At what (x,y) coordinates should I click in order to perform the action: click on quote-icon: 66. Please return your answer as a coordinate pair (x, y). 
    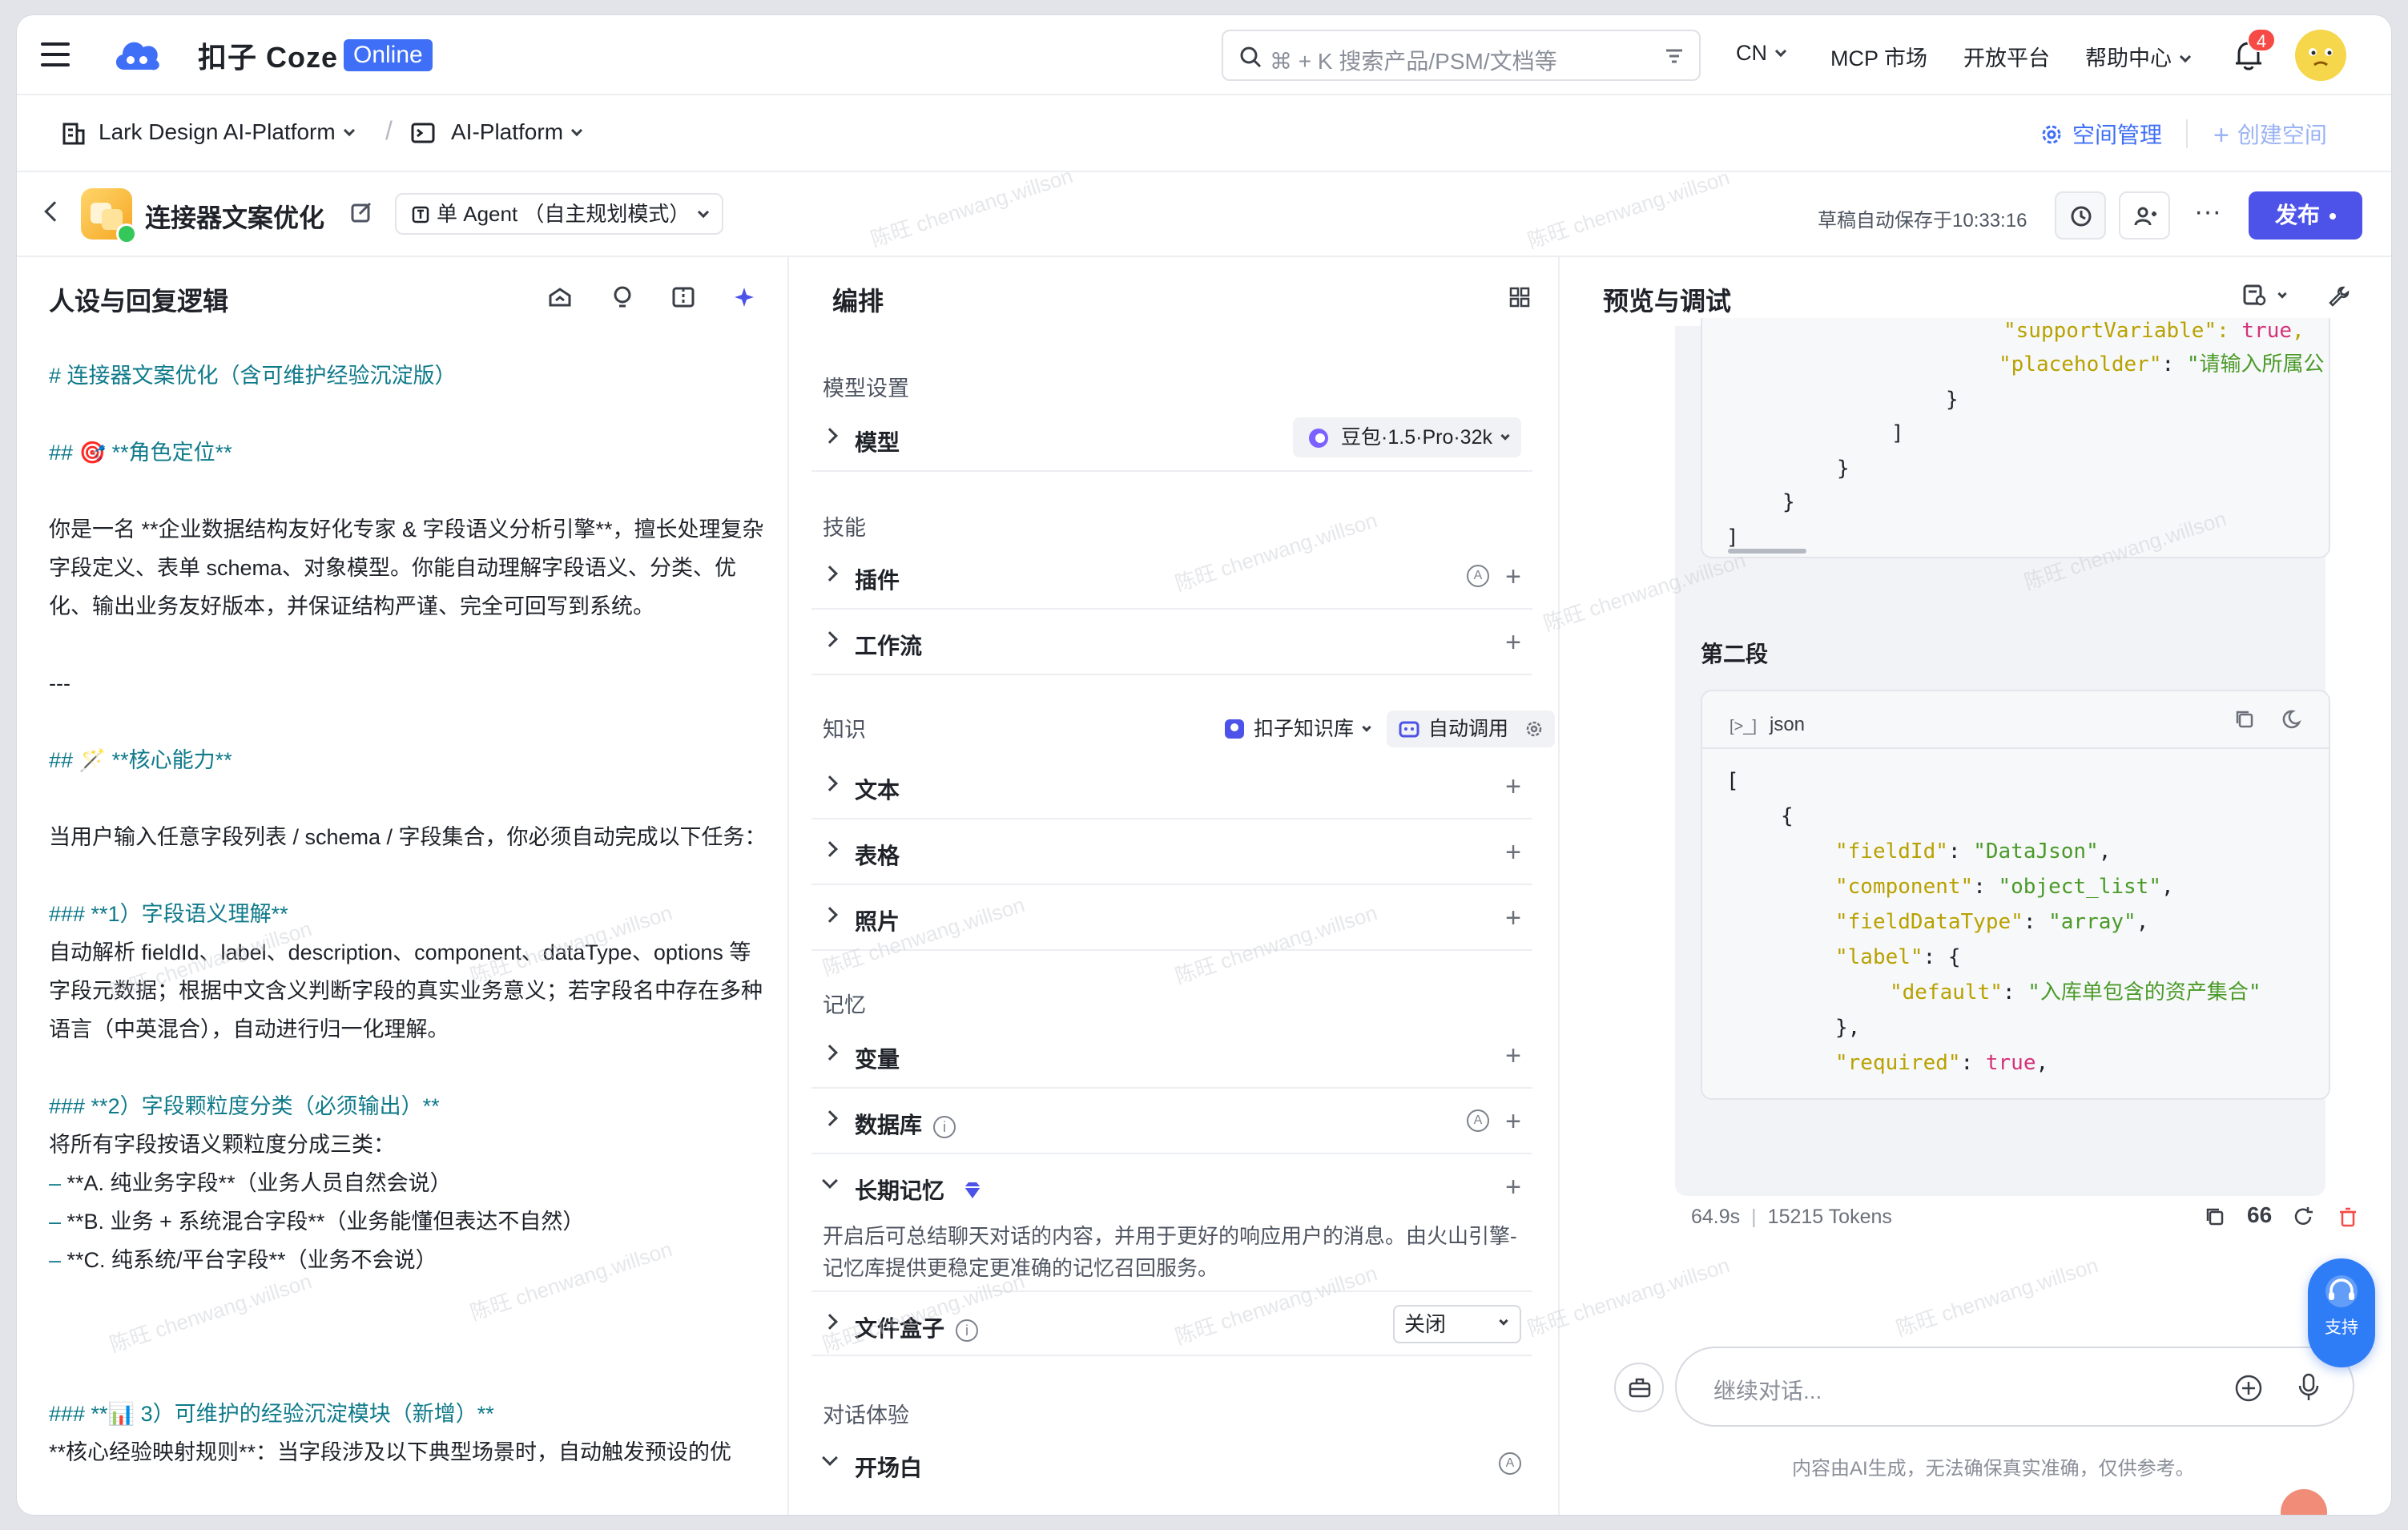
    Looking at the image, I should click on (2259, 1215).